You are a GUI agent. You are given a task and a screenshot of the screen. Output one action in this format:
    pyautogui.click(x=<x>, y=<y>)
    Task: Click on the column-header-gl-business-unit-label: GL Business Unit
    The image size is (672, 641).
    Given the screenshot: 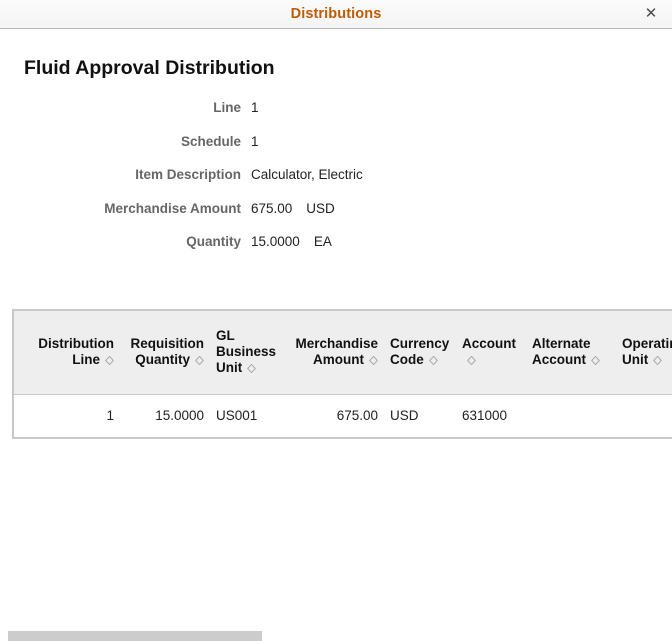 What is the action you would take?
    pyautogui.click(x=246, y=352)
    